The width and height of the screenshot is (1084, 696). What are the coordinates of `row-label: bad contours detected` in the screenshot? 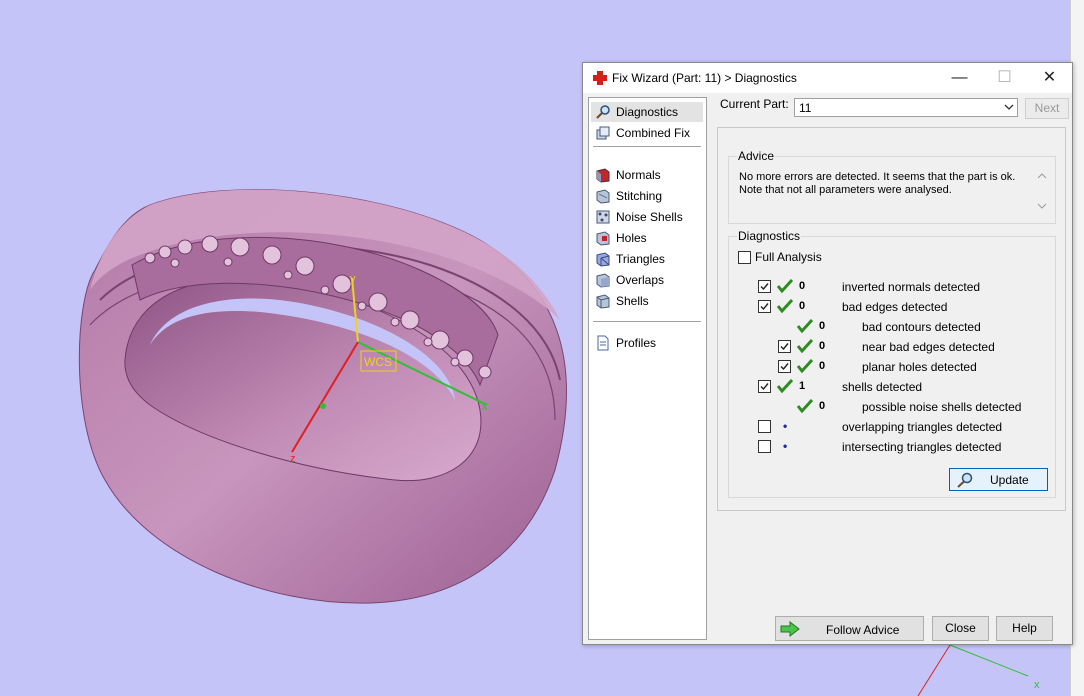 It's located at (921, 327).